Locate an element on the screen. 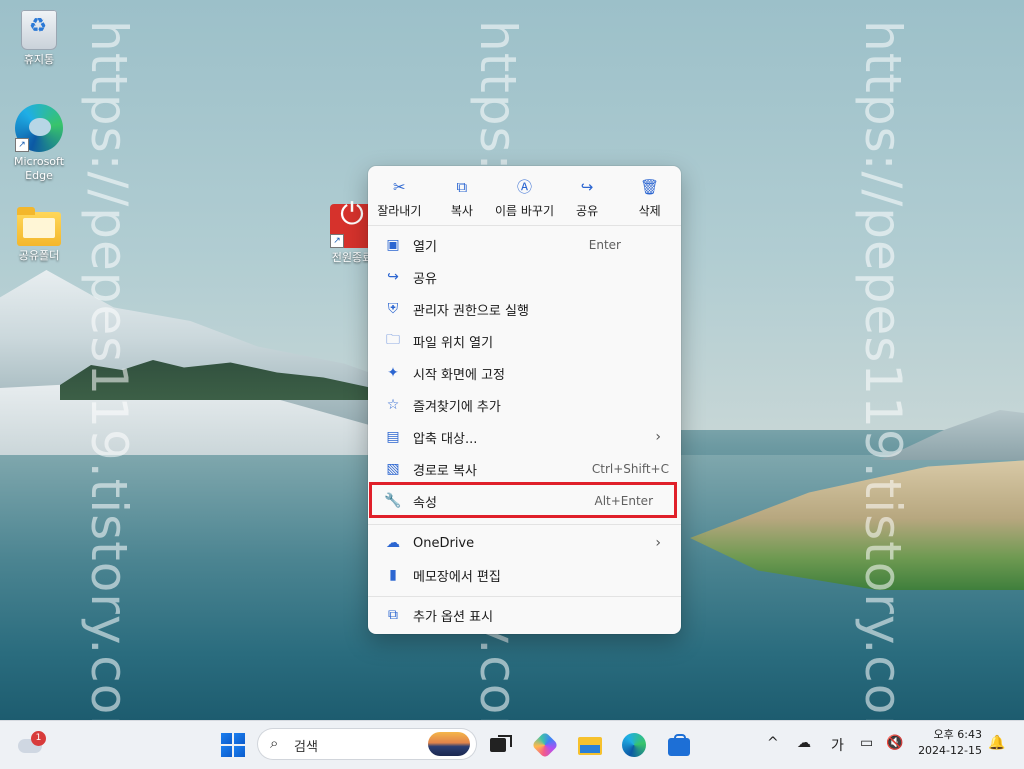 The width and height of the screenshot is (1024, 769). copilot-icon is located at coordinates (545, 745).